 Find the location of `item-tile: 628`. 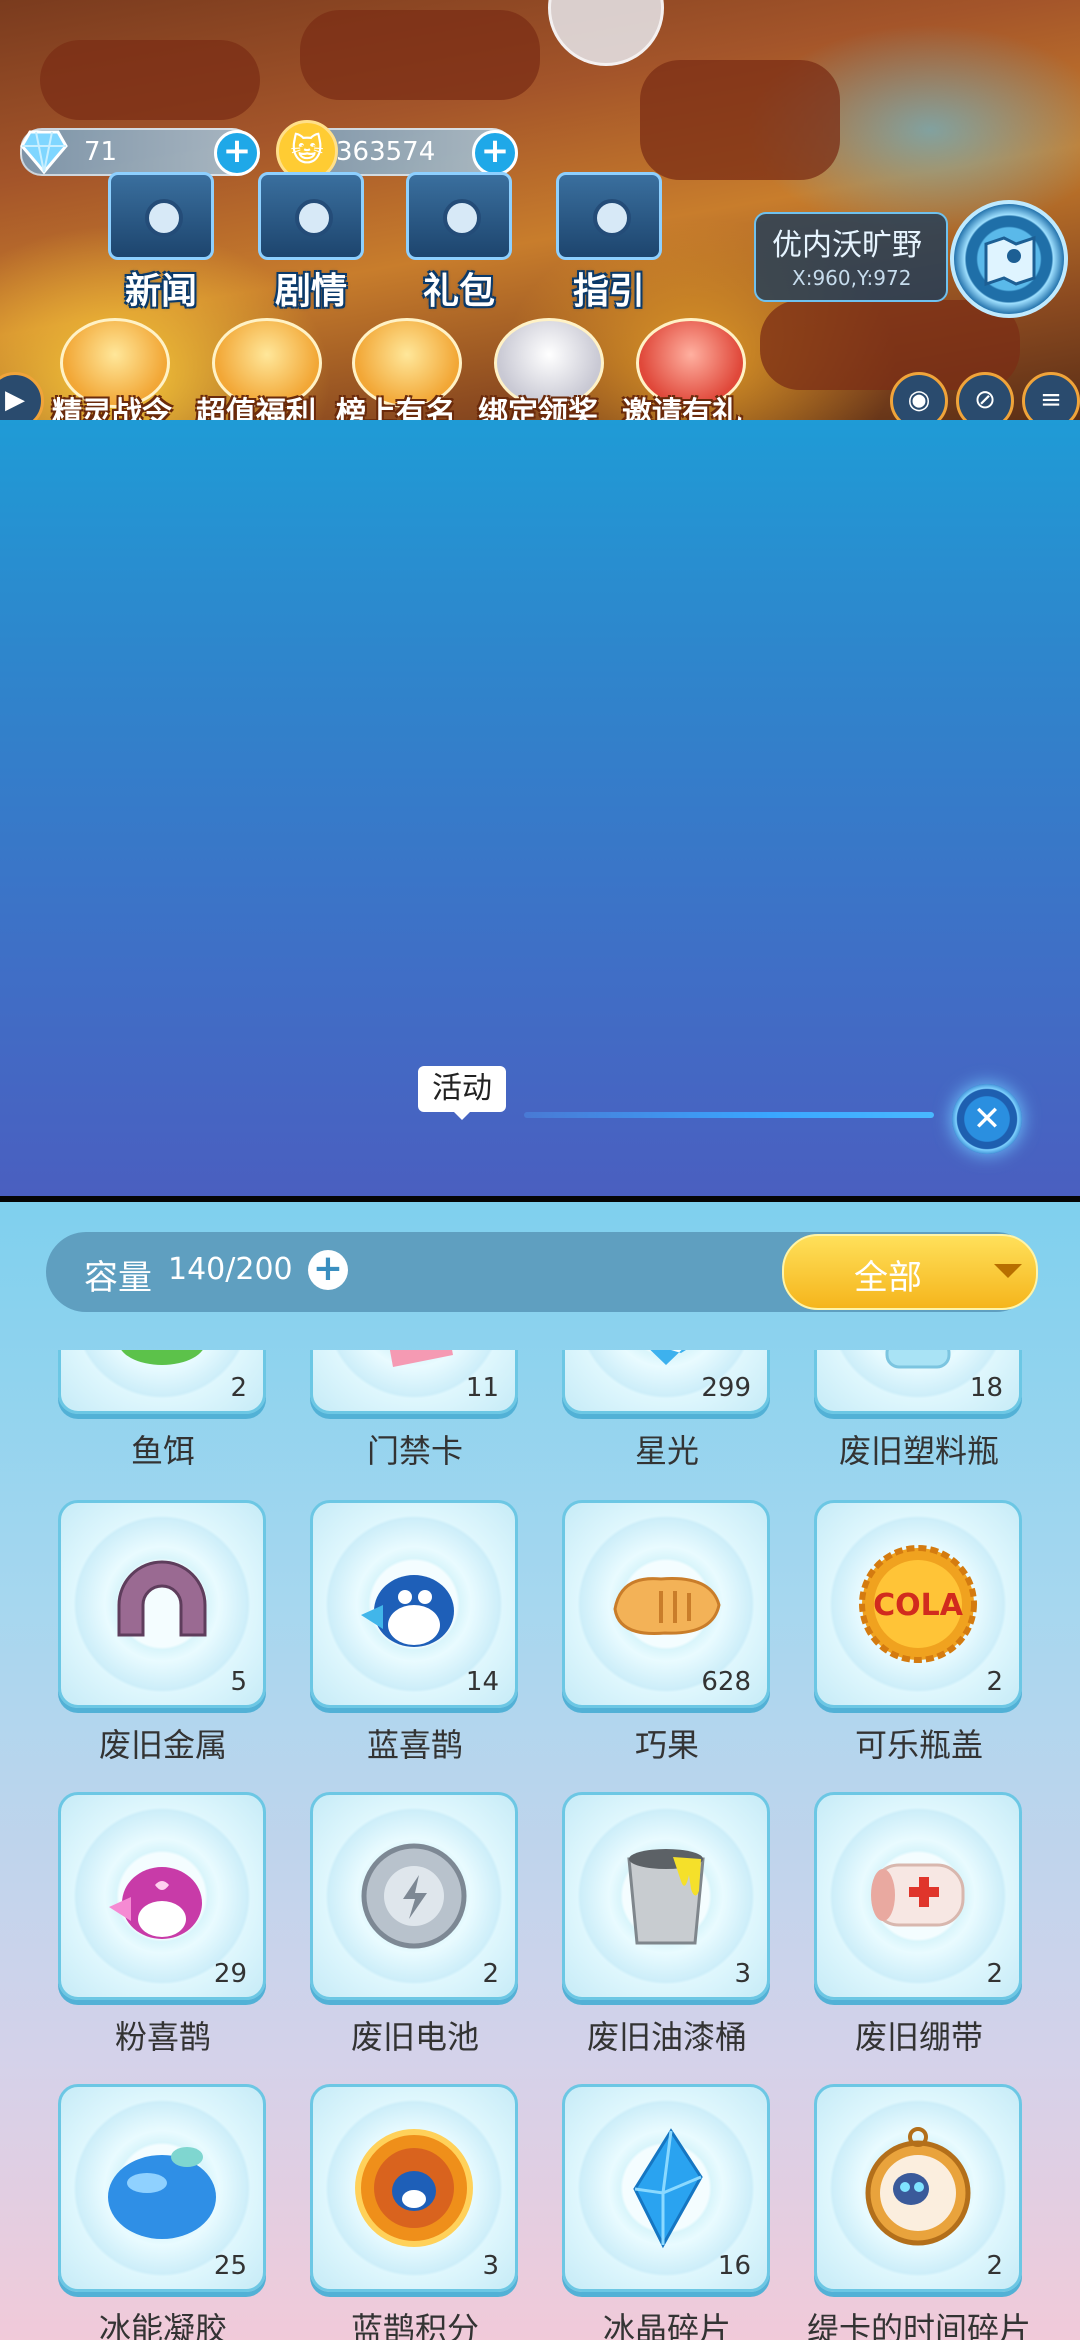

item-tile: 628 is located at coordinates (666, 1604).